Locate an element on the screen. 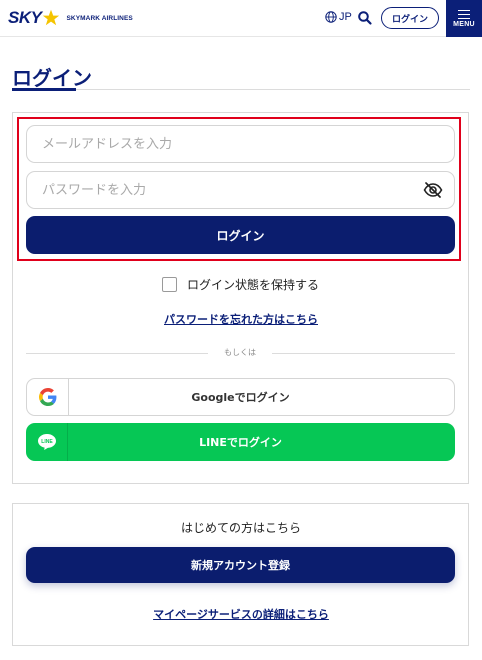  skymark-logo: SKY SKYMARK AIRLINES is located at coordinates (70, 18).